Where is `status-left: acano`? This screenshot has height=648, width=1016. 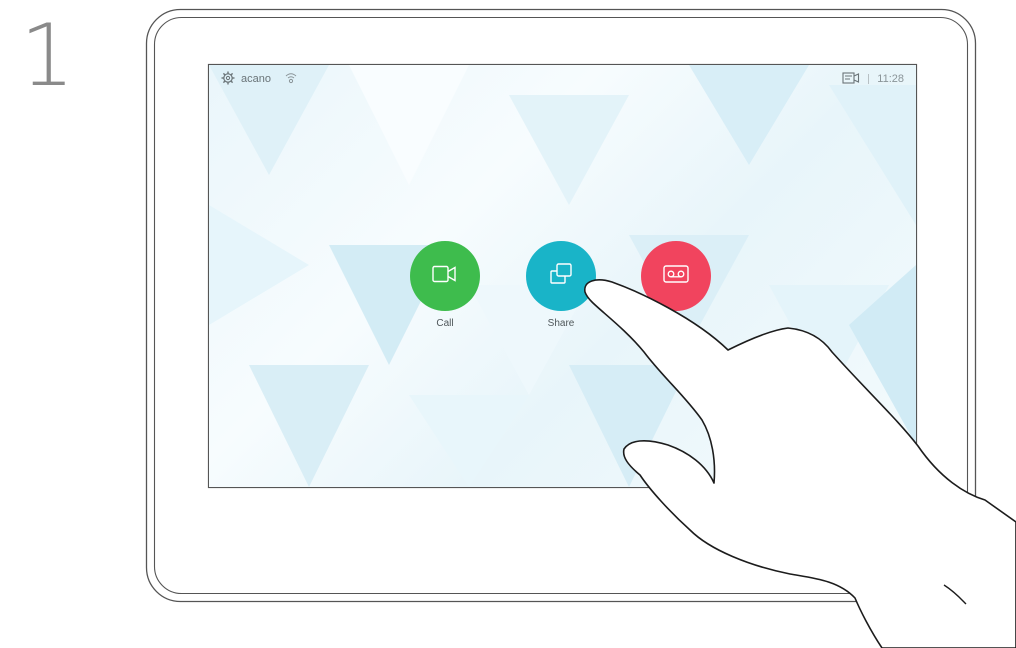
status-left: acano is located at coordinates (259, 79).